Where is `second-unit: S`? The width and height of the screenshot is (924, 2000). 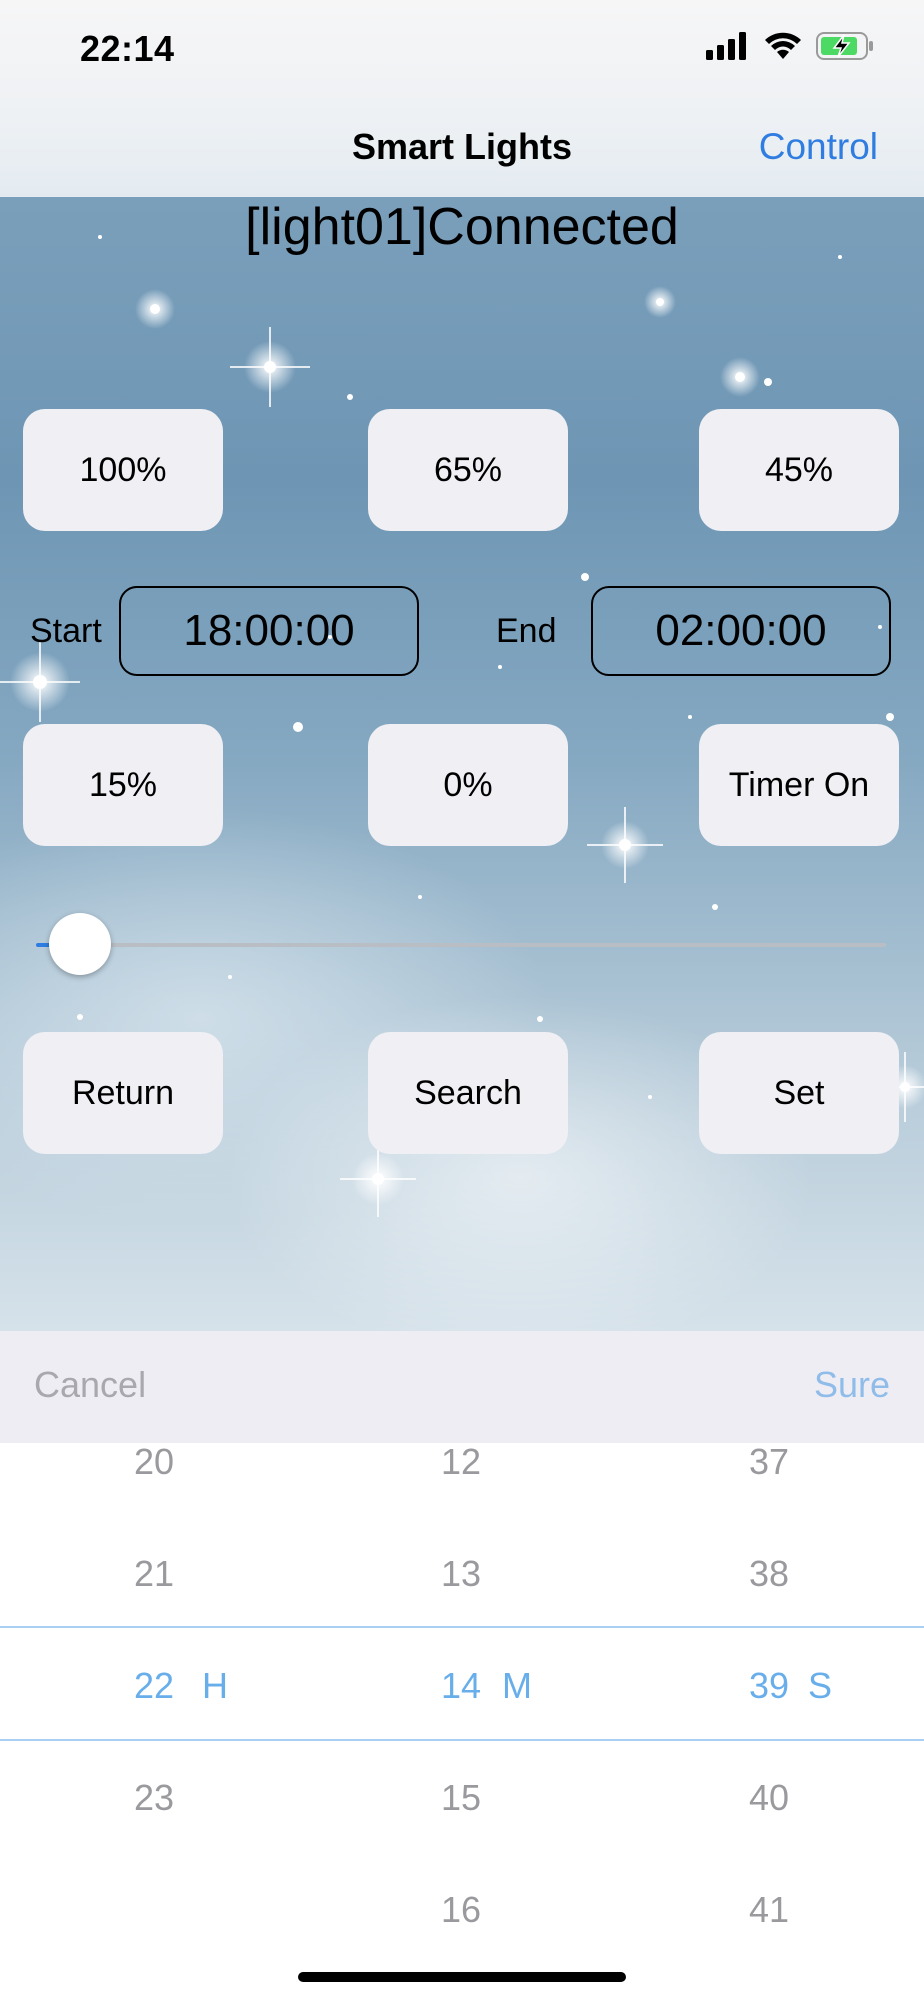
second-unit: S is located at coordinates (820, 1685).